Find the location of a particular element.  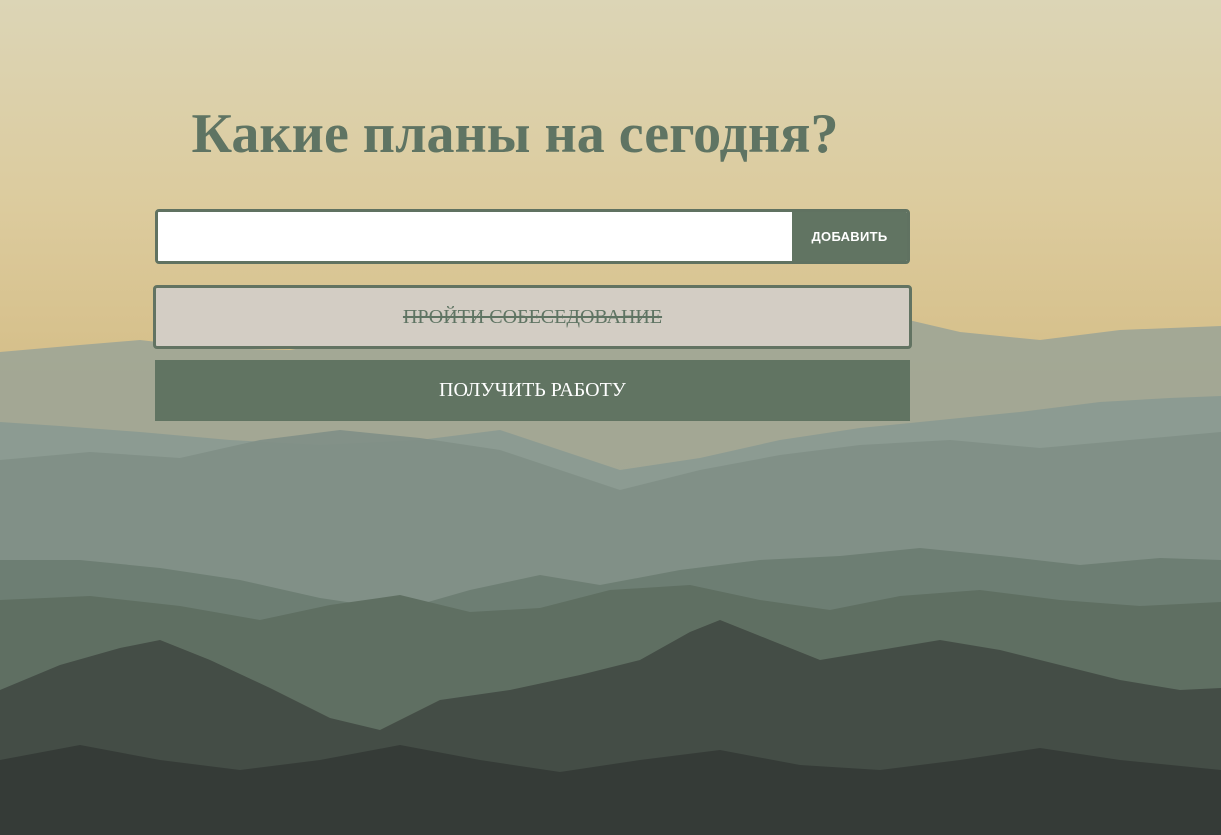

todo-item-label: ПОЛУЧИТЬ РАБОТУ is located at coordinates (532, 390).